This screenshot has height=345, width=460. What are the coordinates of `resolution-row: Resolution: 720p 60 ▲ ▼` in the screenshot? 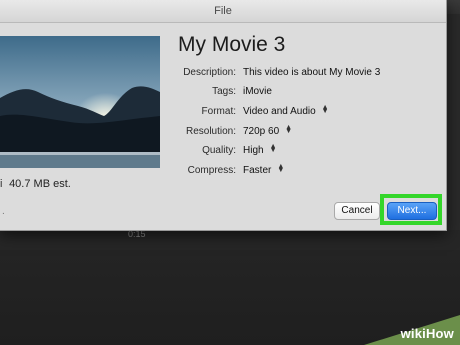 It's located at (223, 133).